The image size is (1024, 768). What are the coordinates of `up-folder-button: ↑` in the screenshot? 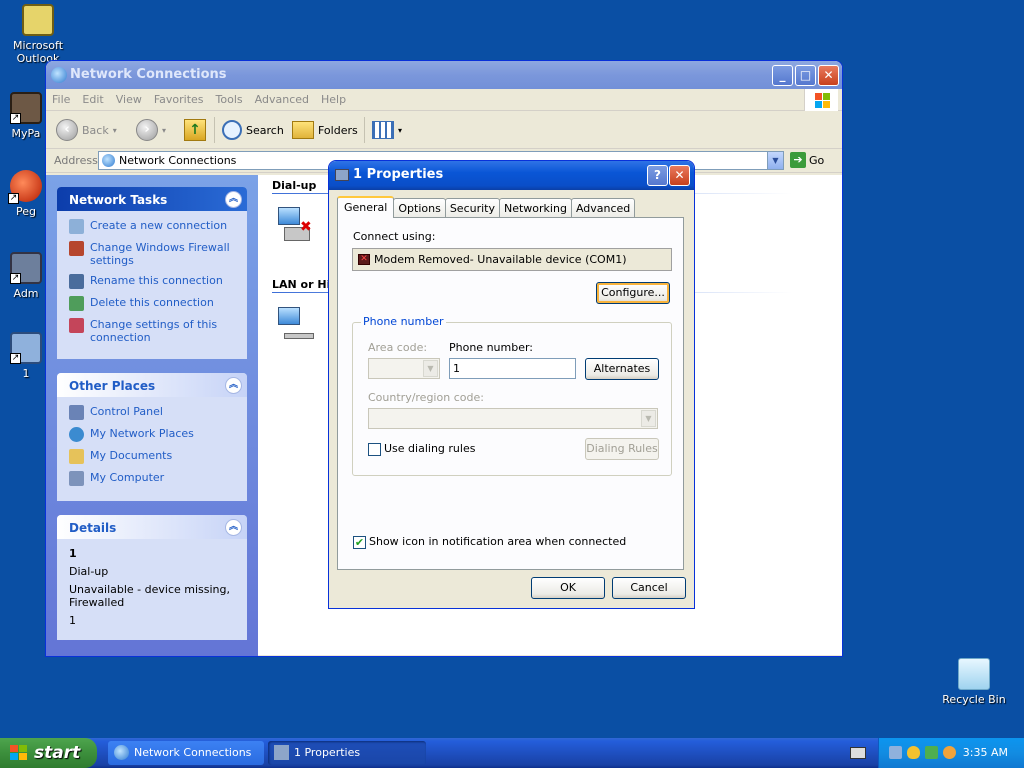 It's located at (195, 130).